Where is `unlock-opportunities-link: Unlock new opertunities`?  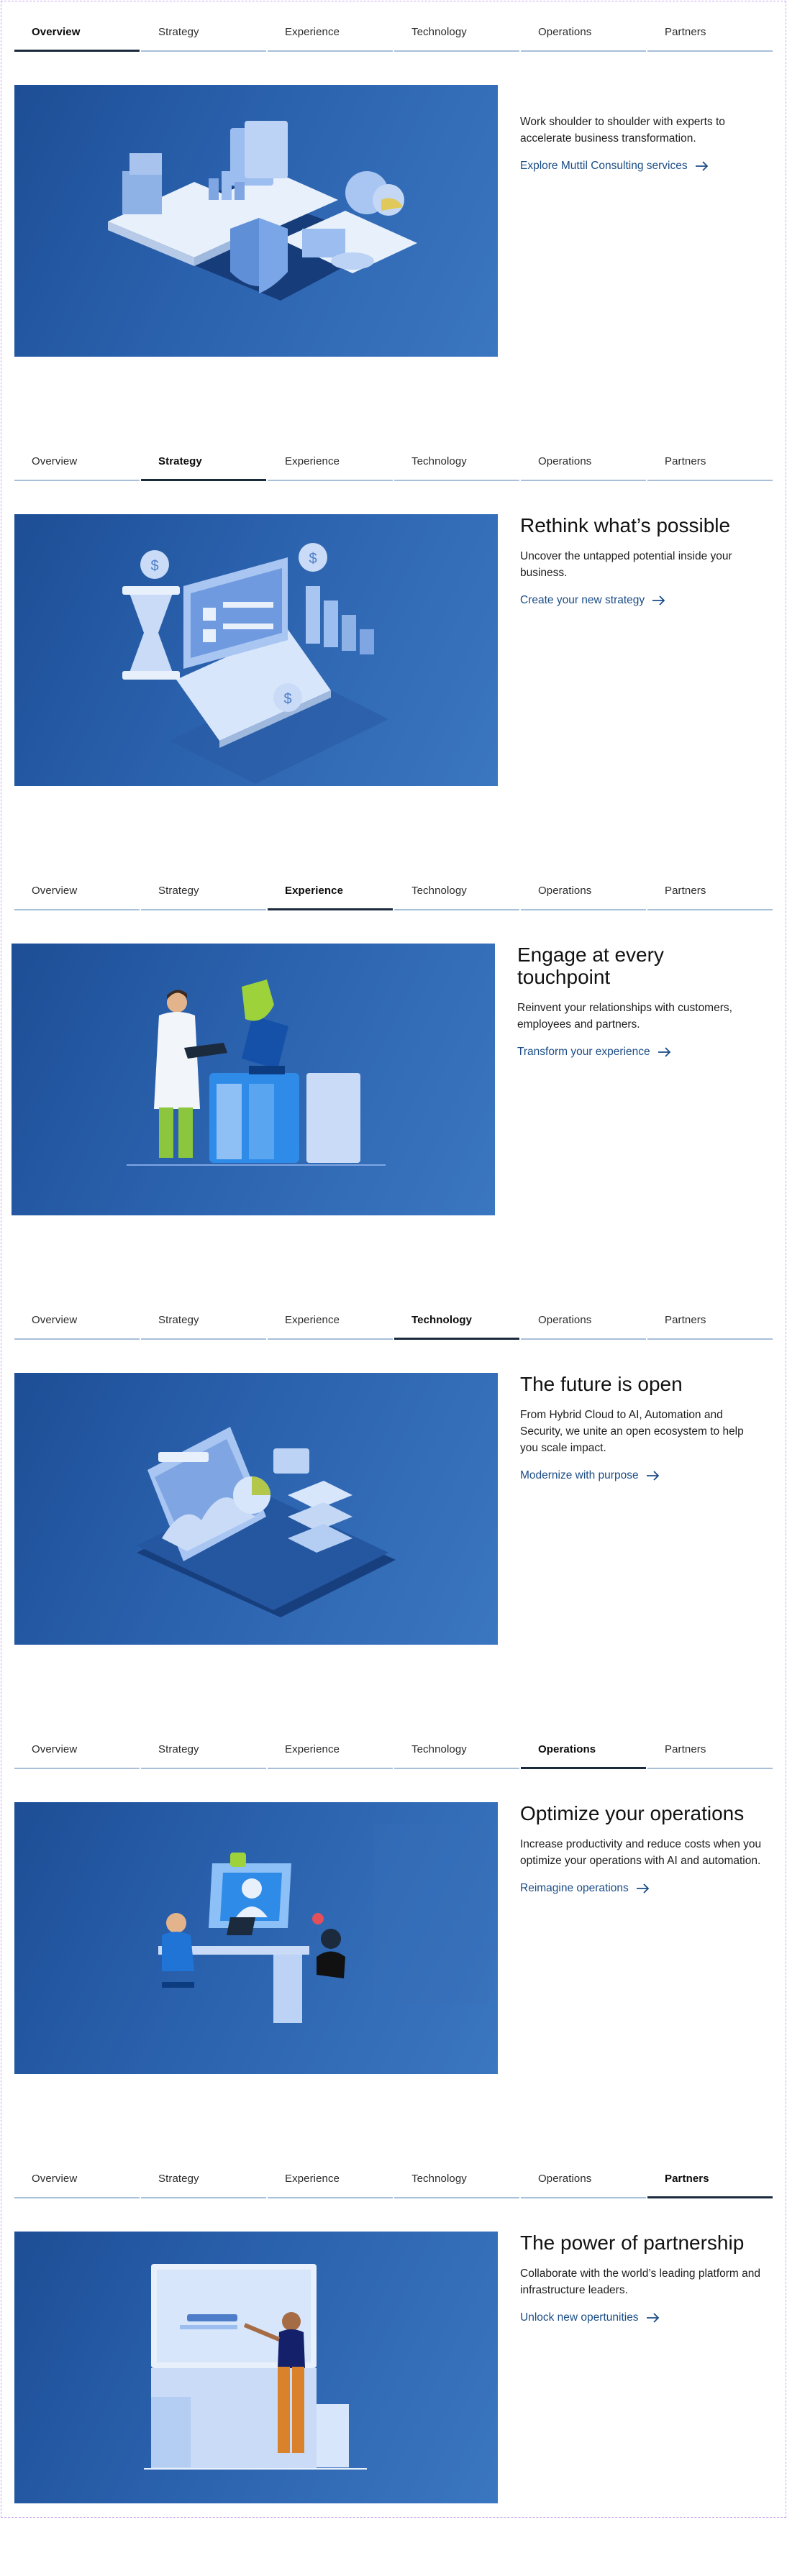 unlock-opportunities-link: Unlock new opertunities is located at coordinates (590, 2317).